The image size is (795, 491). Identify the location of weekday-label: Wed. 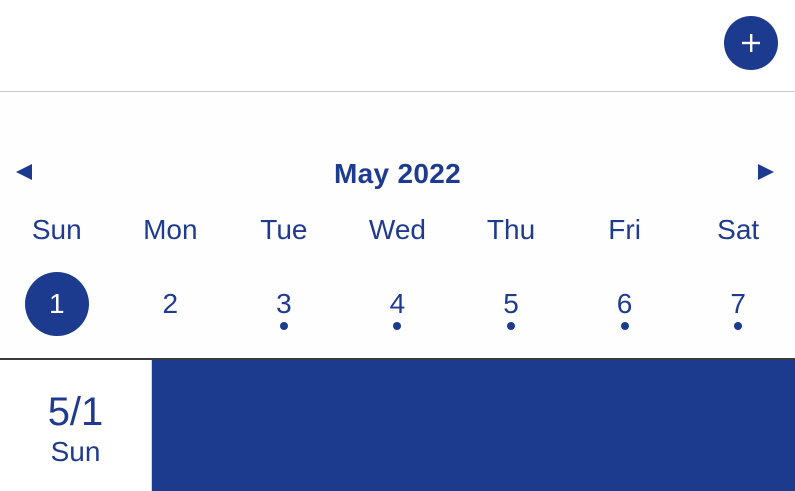
(397, 229).